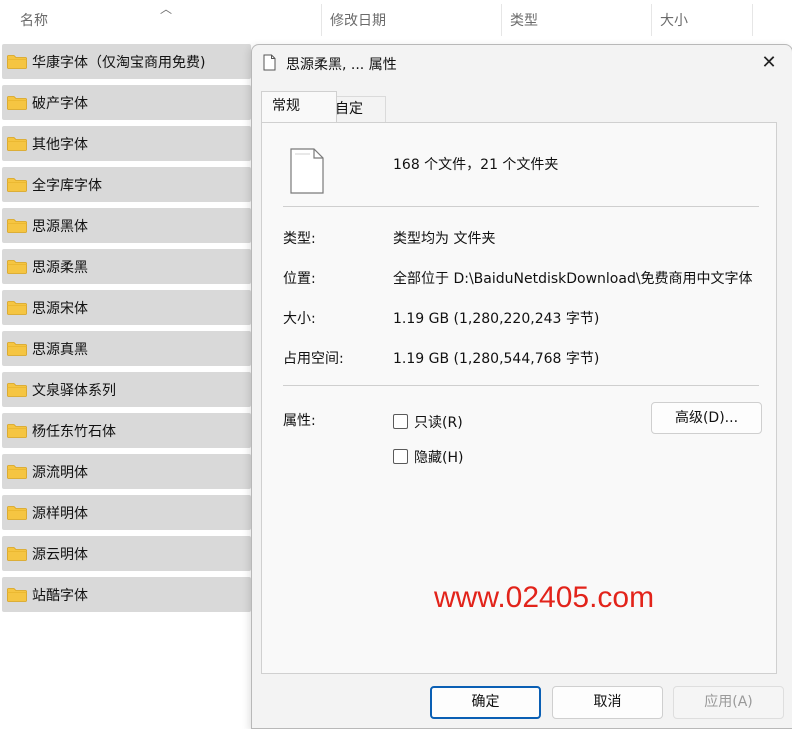 The height and width of the screenshot is (729, 792). Describe the element at coordinates (126, 184) in the screenshot. I see `folder-row: 全字库字体` at that location.